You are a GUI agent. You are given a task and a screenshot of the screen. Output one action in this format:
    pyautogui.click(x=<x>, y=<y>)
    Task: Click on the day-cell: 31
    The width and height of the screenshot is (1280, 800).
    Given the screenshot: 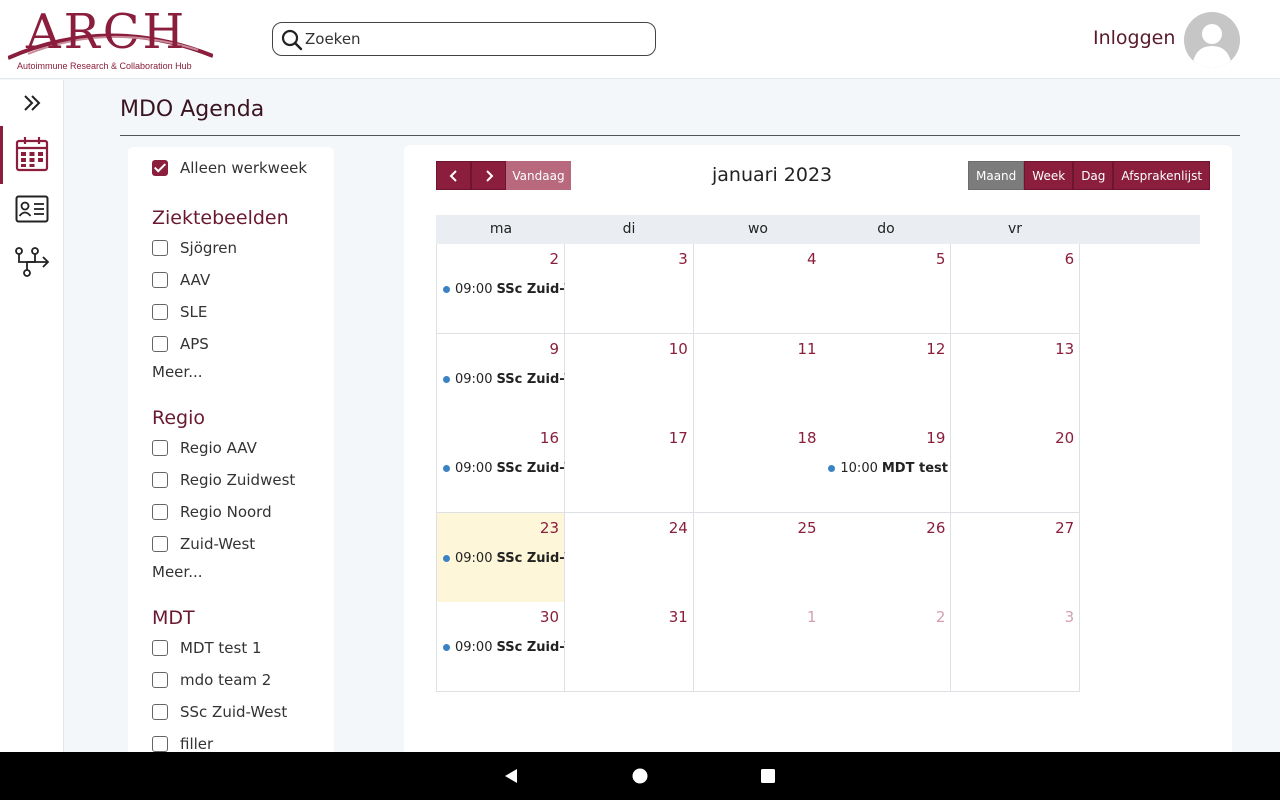 What is the action you would take?
    pyautogui.click(x=629, y=647)
    